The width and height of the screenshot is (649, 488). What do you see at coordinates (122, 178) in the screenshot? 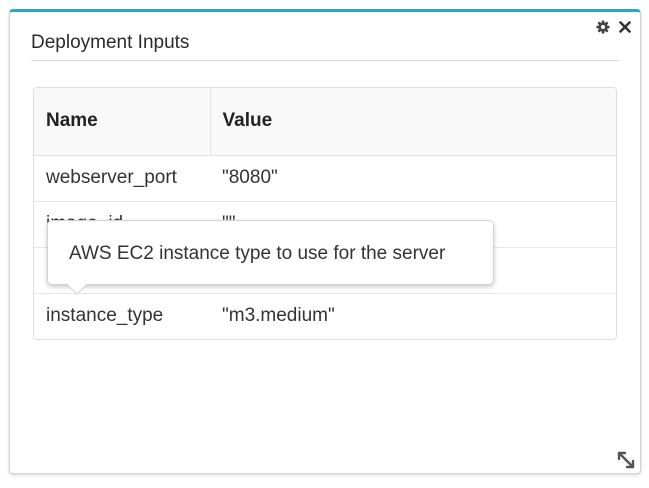
I see `input-name-cell: webserver_port` at bounding box center [122, 178].